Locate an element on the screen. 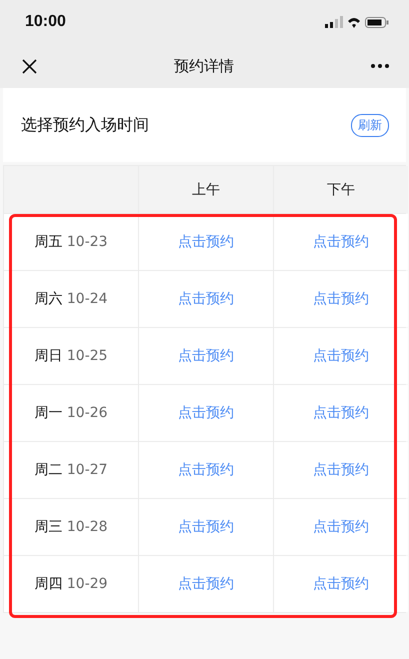  date-label: 周六 10-24 is located at coordinates (71, 299).